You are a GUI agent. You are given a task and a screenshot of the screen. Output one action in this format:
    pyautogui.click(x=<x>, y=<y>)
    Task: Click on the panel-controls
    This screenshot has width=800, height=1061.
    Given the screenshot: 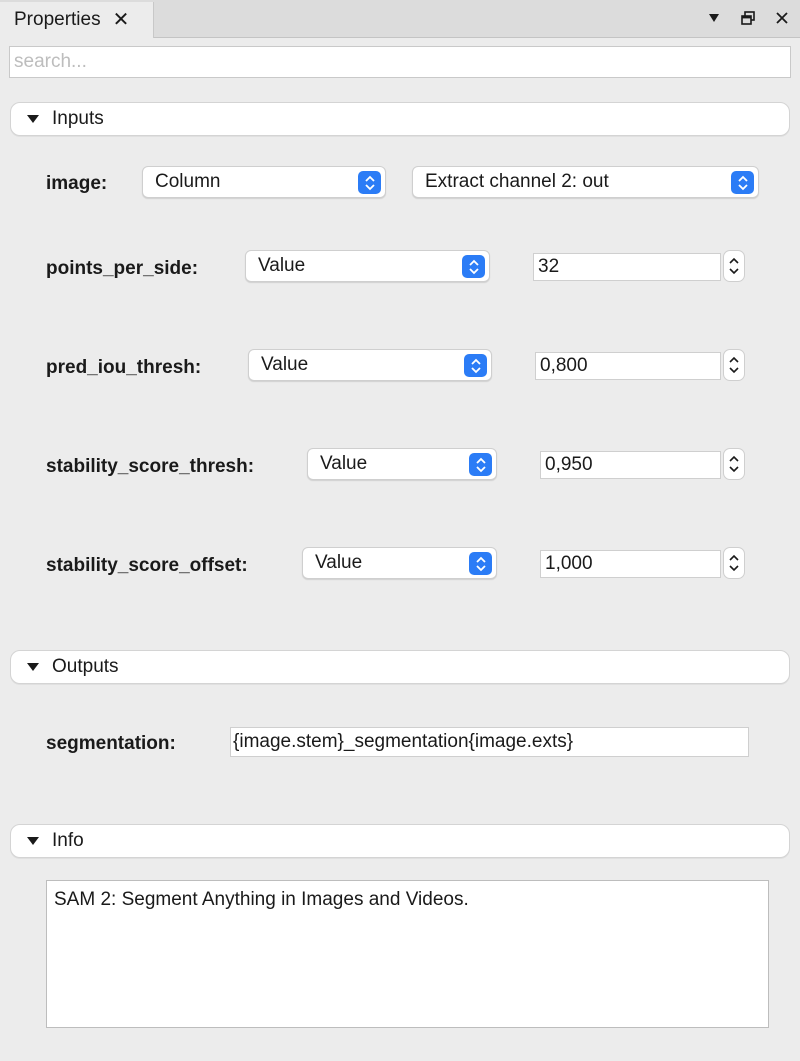 What is the action you would take?
    pyautogui.click(x=748, y=18)
    